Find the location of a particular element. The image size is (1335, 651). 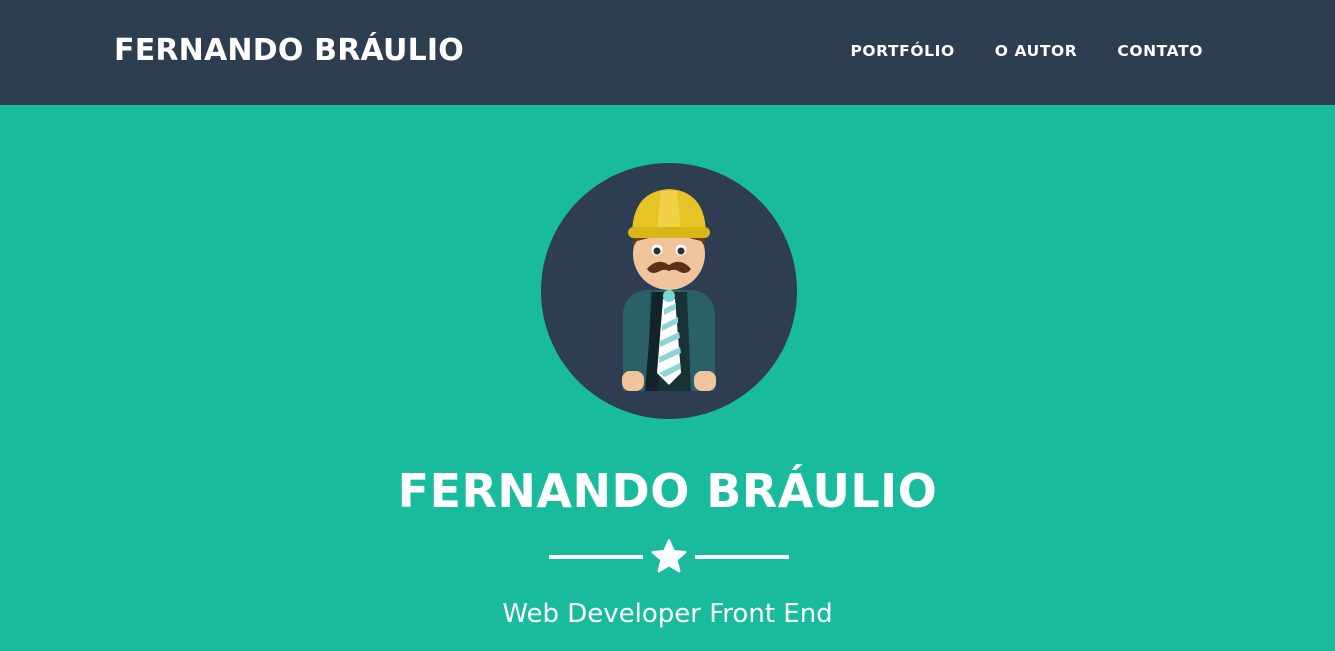

star-divider is located at coordinates (669, 557).